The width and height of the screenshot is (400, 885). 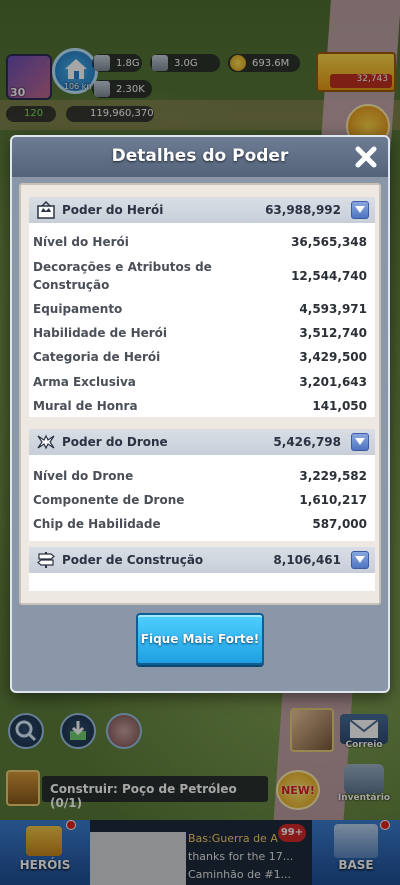 What do you see at coordinates (85, 406) in the screenshot?
I see `stat-label: Mural de Honra` at bounding box center [85, 406].